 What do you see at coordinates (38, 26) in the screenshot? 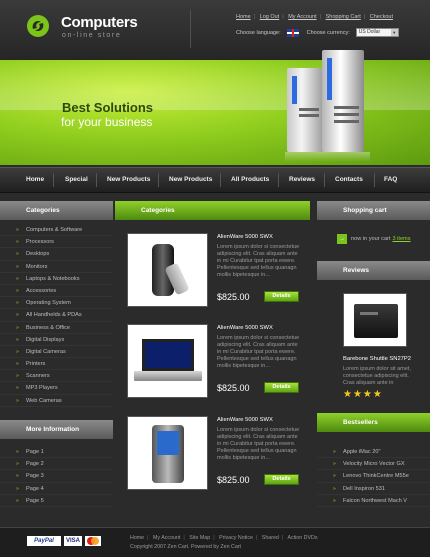
I see `logo-icon` at bounding box center [38, 26].